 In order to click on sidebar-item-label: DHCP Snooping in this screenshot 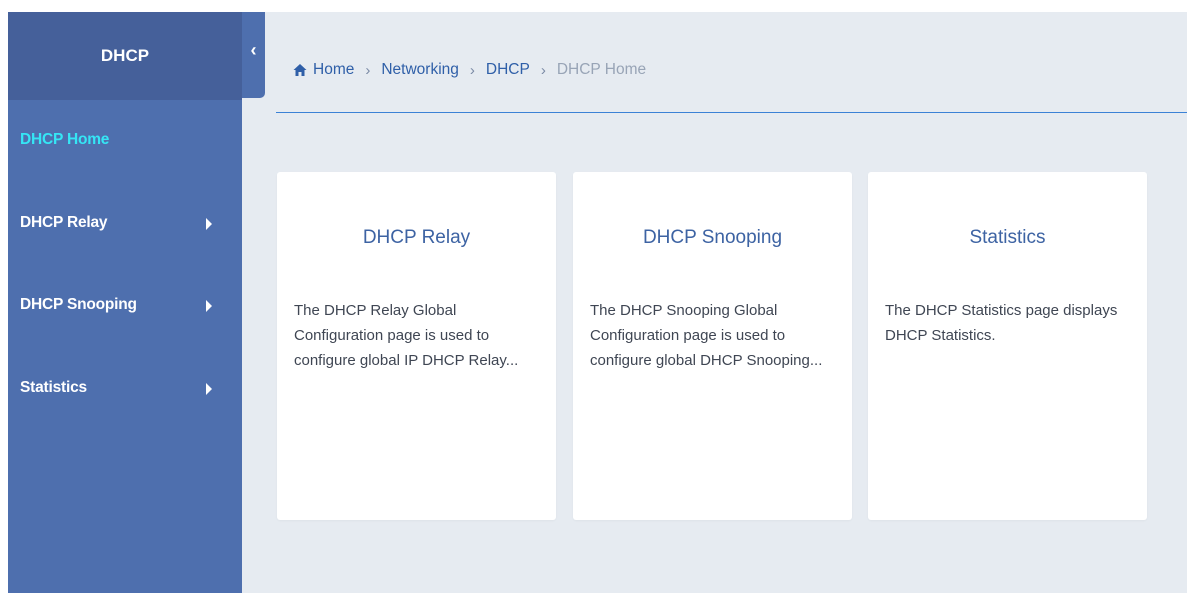, I will do `click(78, 304)`.